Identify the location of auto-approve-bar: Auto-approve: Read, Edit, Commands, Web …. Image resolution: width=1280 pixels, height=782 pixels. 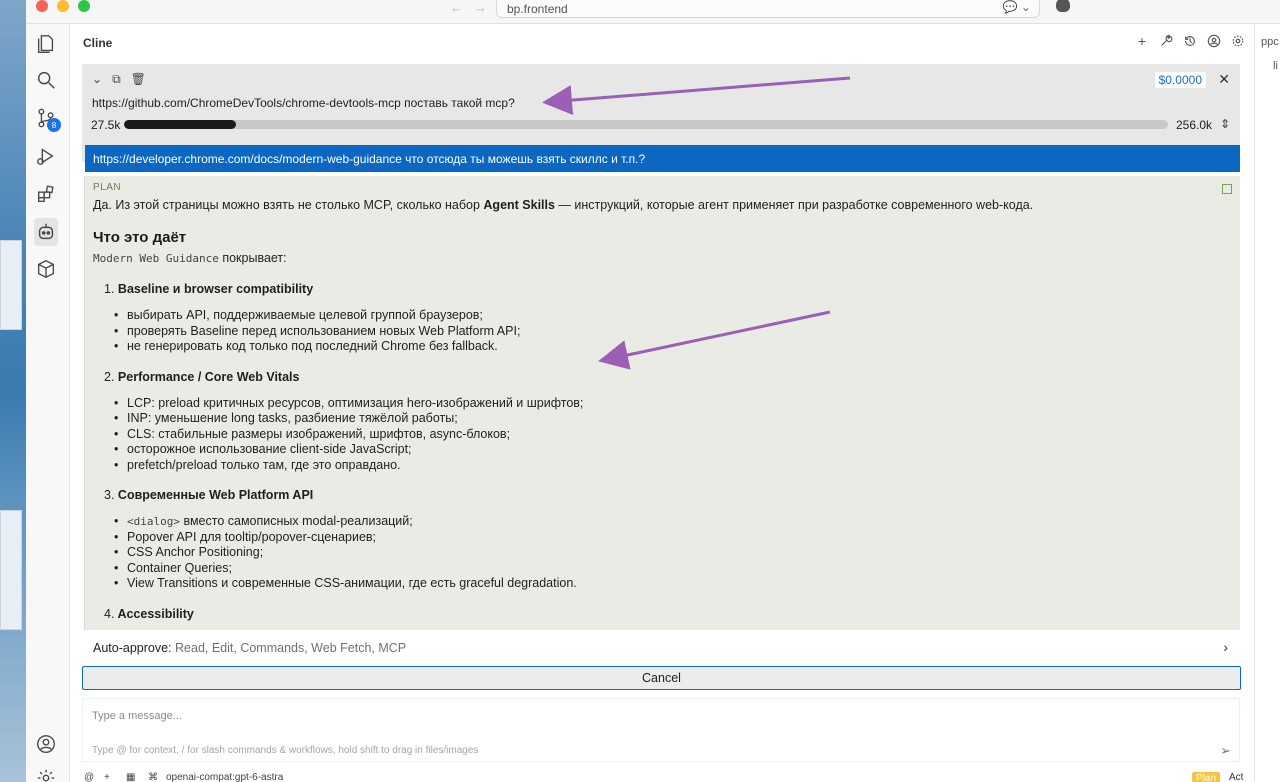
(661, 648).